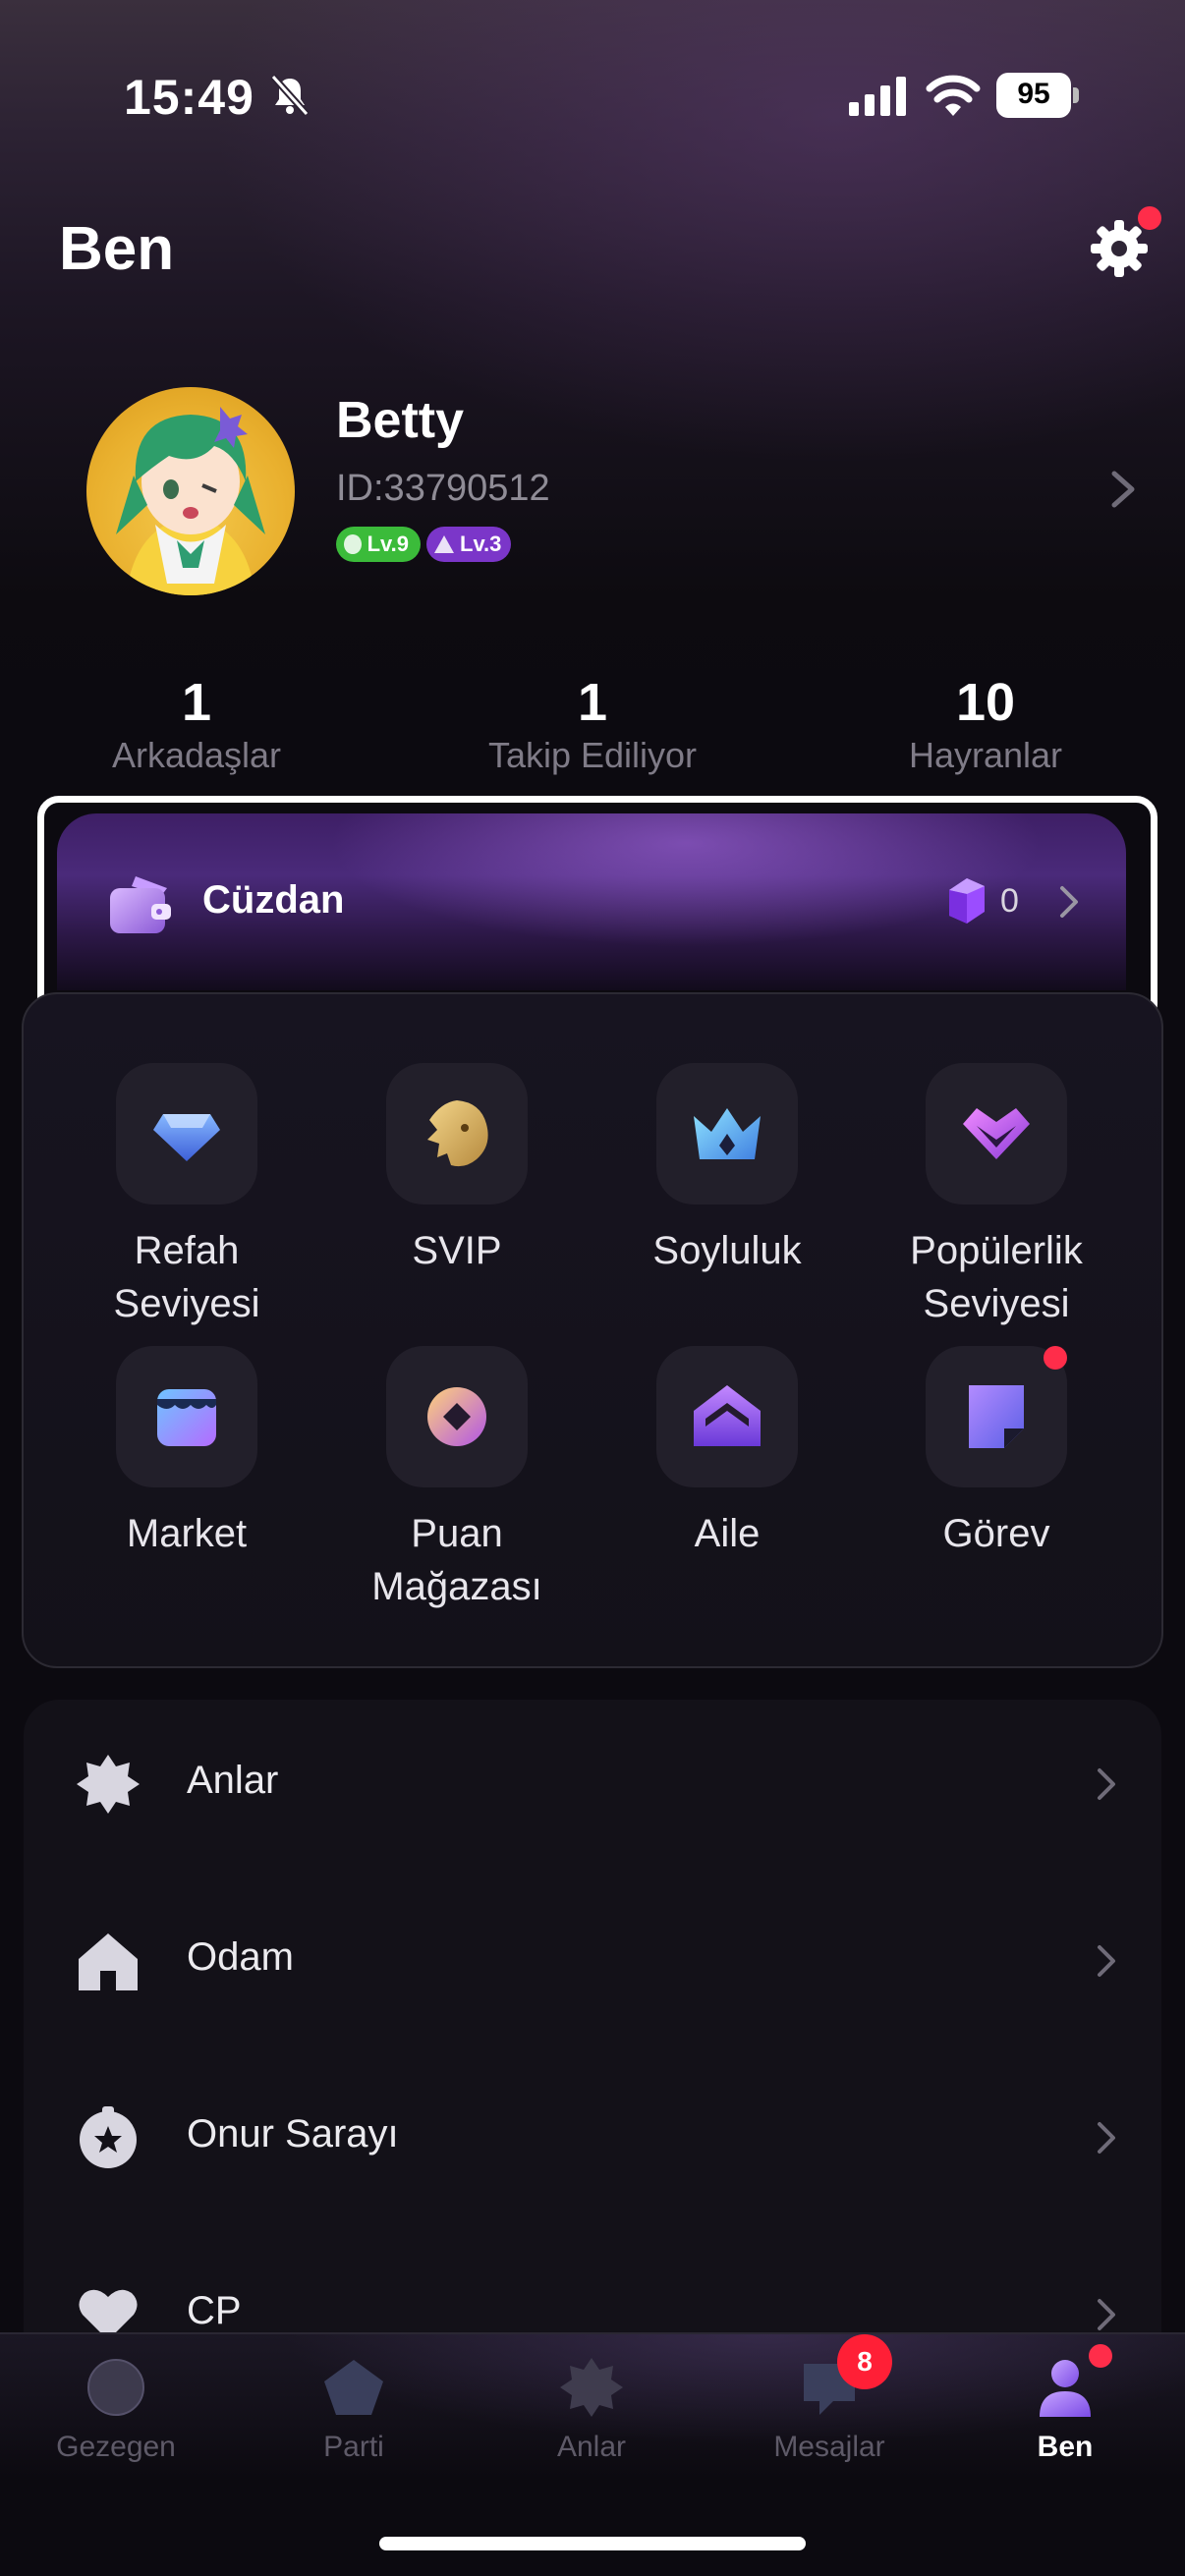 This screenshot has width=1185, height=2576. What do you see at coordinates (353, 2447) in the screenshot?
I see `tab-label: Parti` at bounding box center [353, 2447].